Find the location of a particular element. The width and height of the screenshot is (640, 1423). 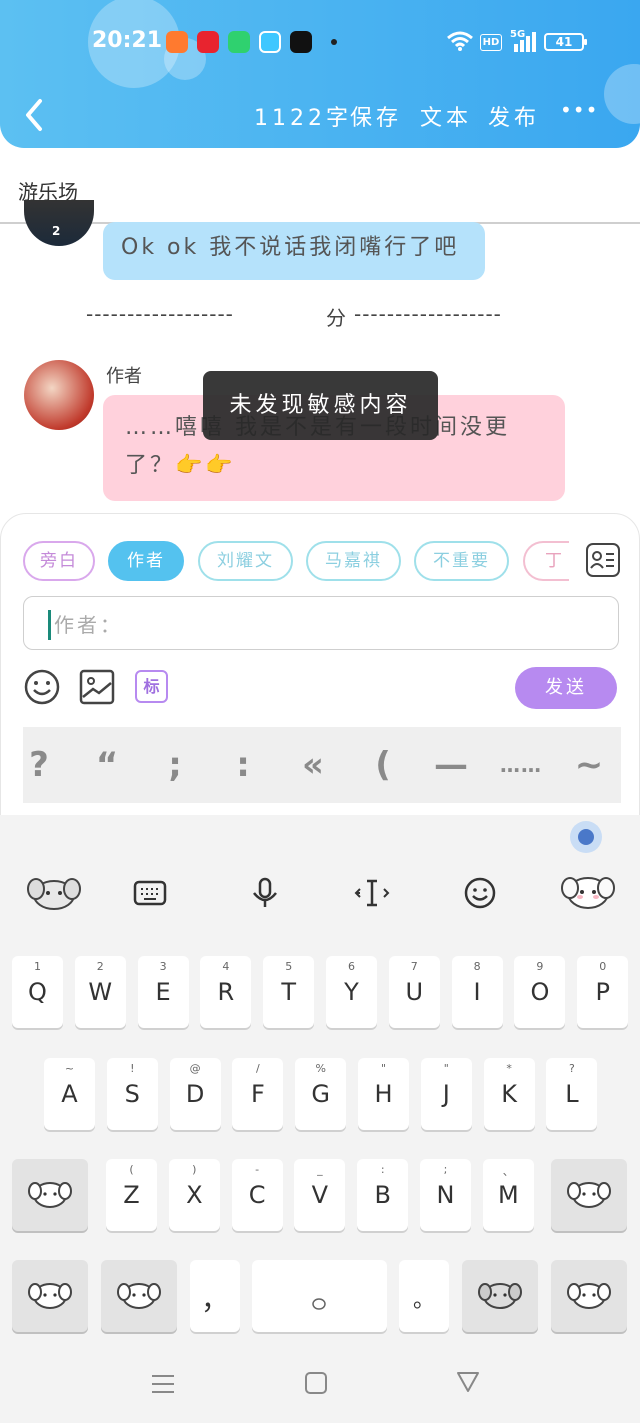

key-label: U is located at coordinates (414, 992).